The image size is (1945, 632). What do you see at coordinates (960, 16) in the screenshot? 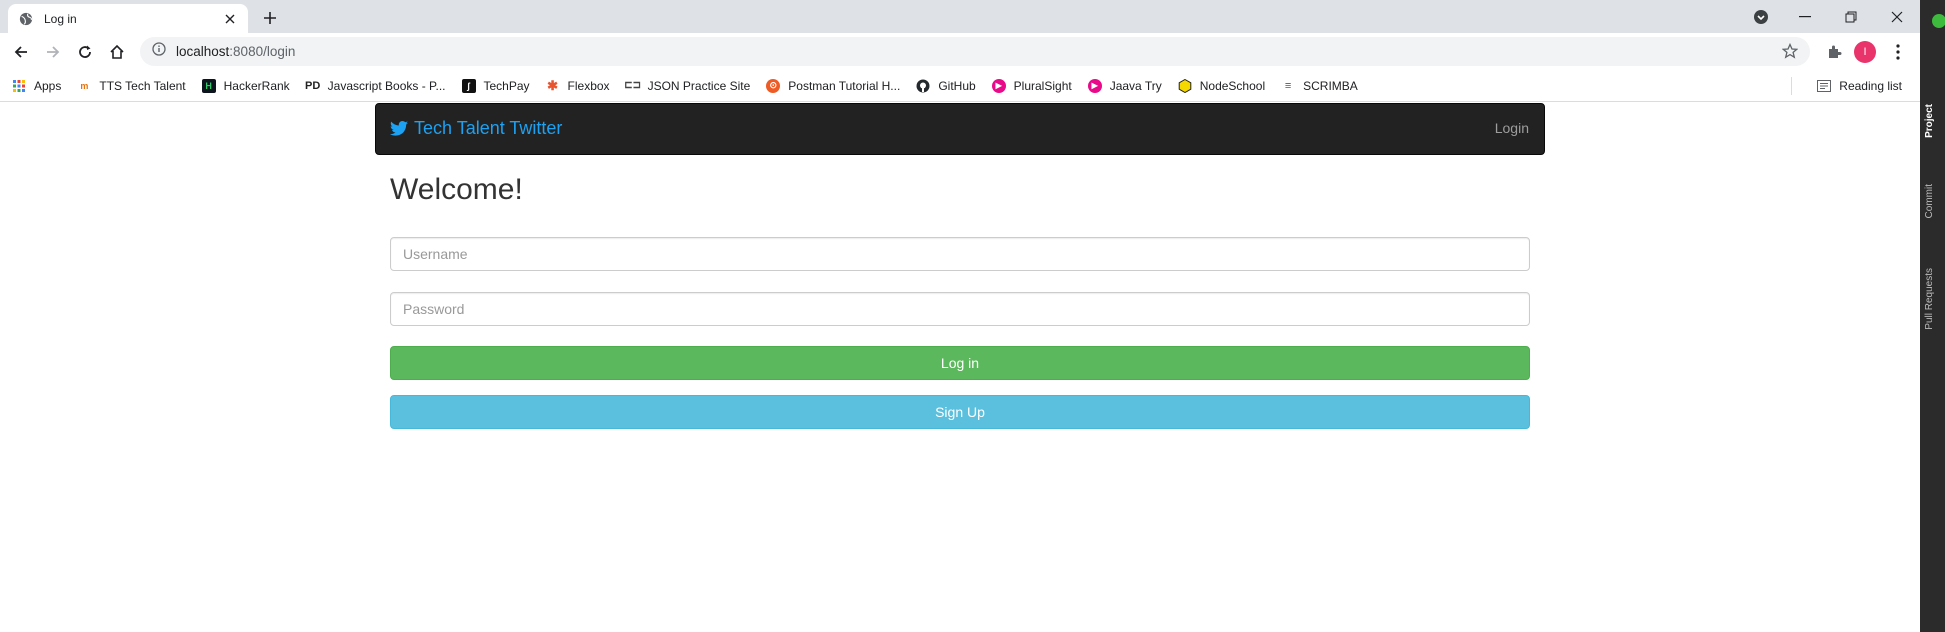
I see `tab-strip: Log in` at bounding box center [960, 16].